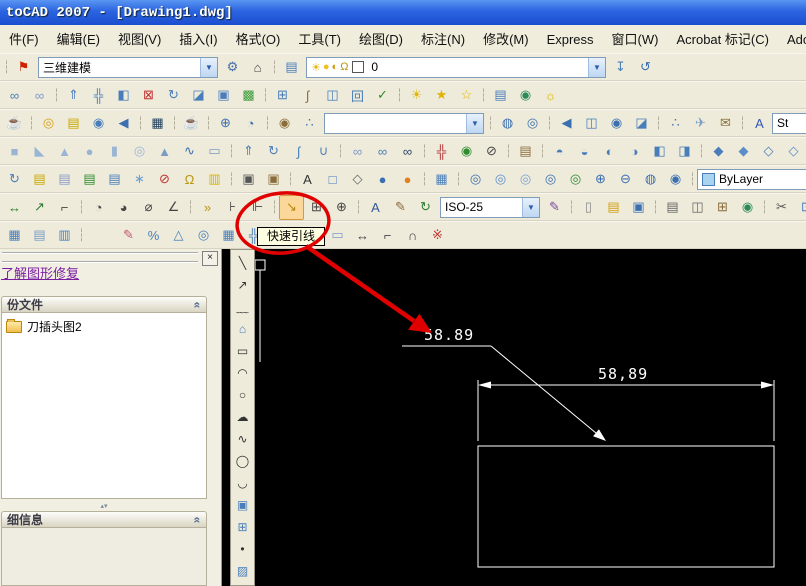  I want to click on bottom-view-icon: ◒, so click(584, 151).